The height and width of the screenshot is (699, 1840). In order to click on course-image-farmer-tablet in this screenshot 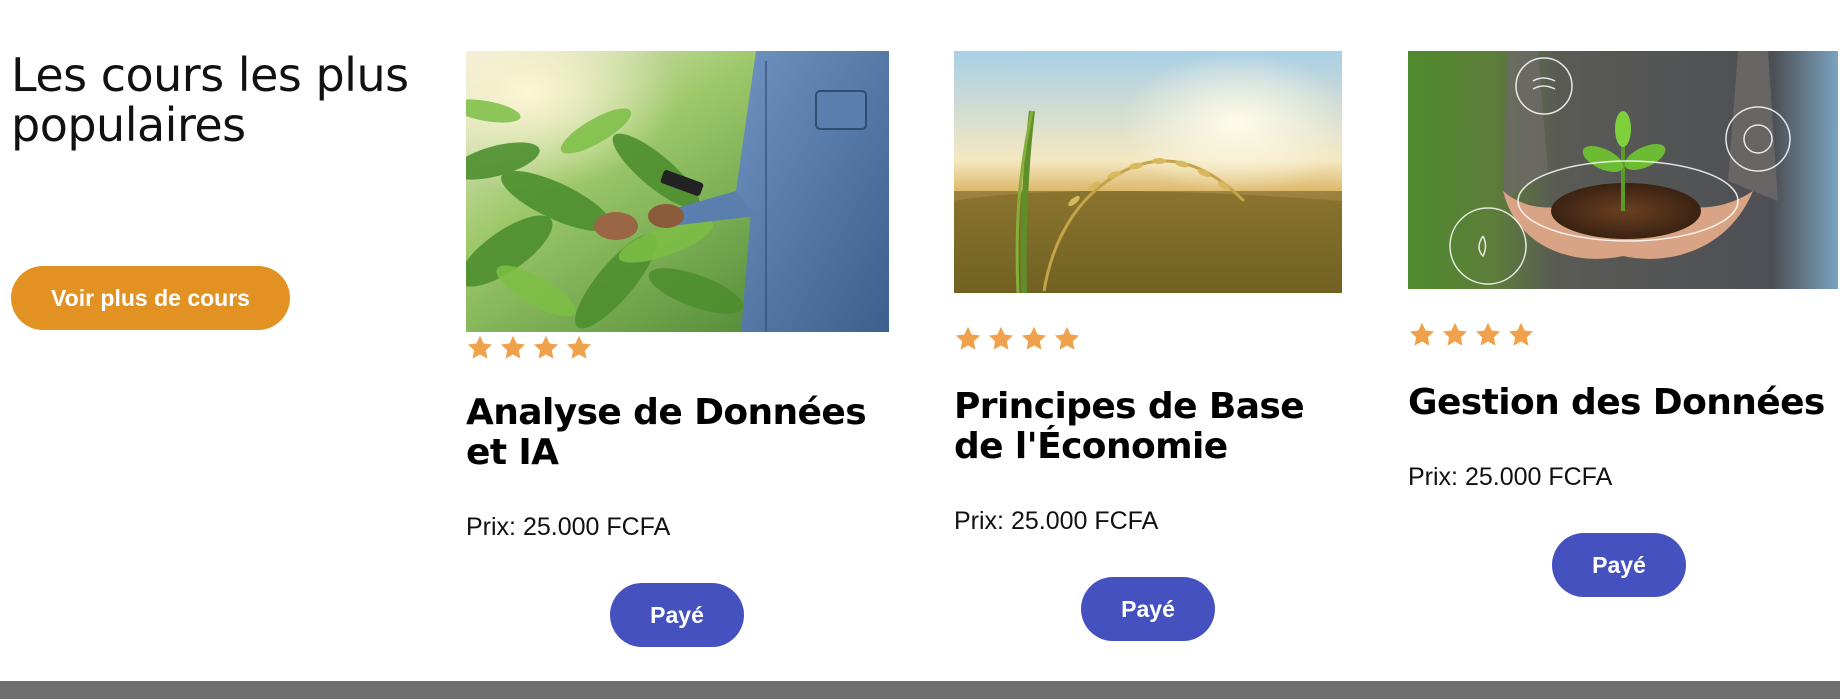, I will do `click(677, 191)`.